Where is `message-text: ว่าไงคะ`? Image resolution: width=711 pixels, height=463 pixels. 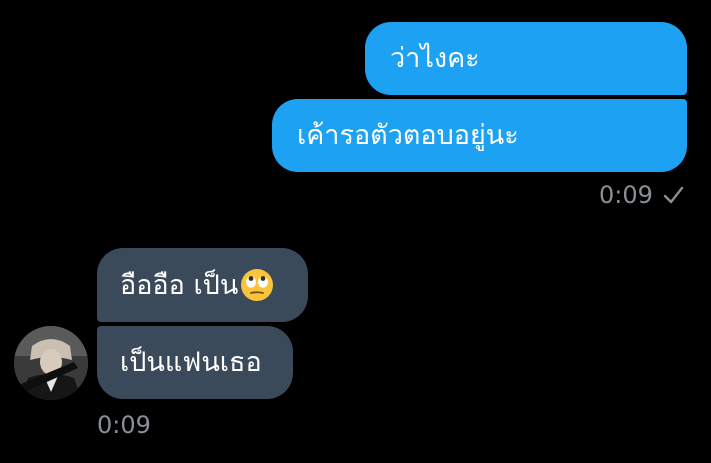
message-text: ว่าไงคะ is located at coordinates (435, 58).